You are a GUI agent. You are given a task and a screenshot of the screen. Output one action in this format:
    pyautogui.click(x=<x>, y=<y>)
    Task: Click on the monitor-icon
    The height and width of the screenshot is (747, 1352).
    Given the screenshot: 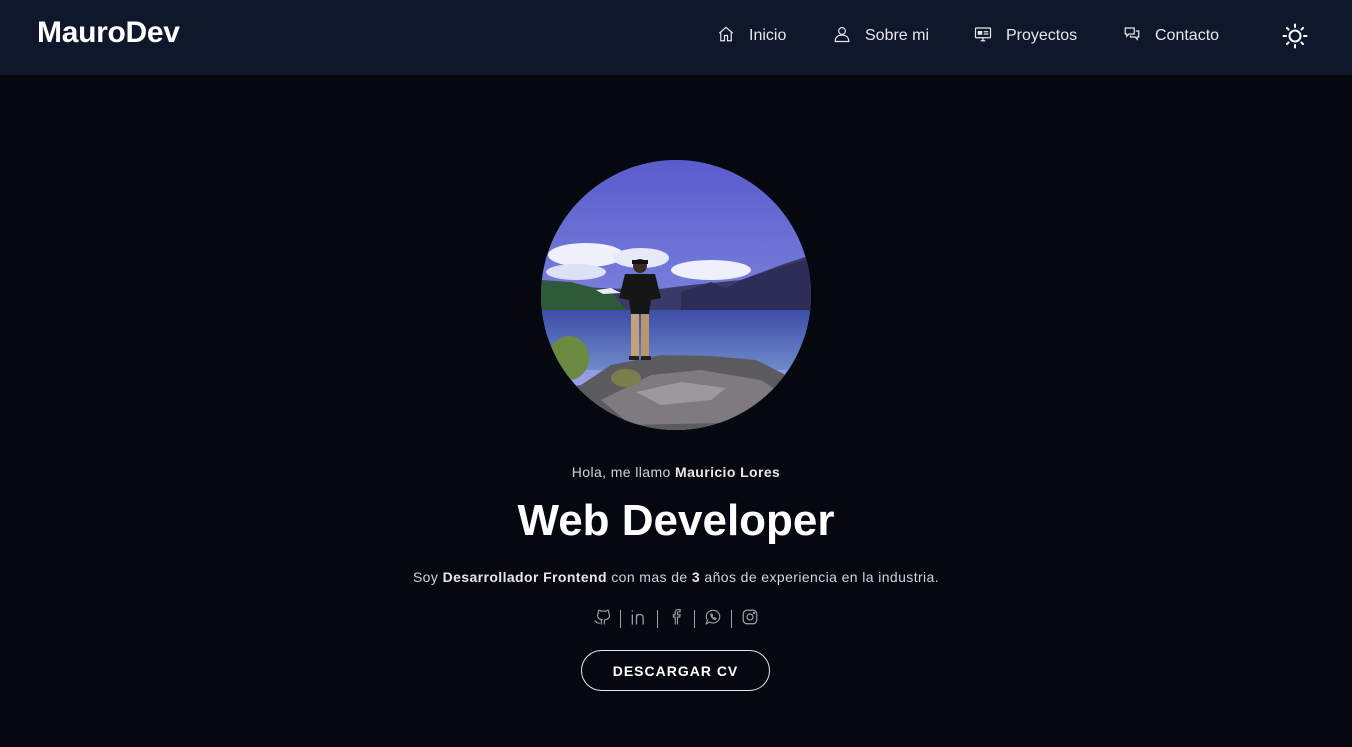 What is the action you would take?
    pyautogui.click(x=983, y=36)
    